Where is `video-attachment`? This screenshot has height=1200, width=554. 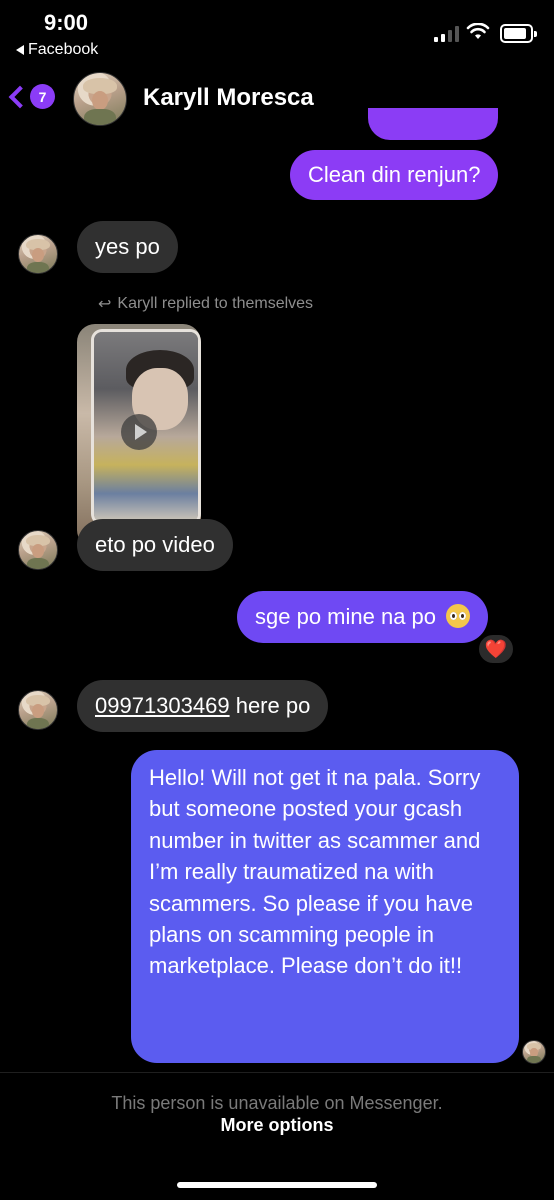 video-attachment is located at coordinates (139, 436).